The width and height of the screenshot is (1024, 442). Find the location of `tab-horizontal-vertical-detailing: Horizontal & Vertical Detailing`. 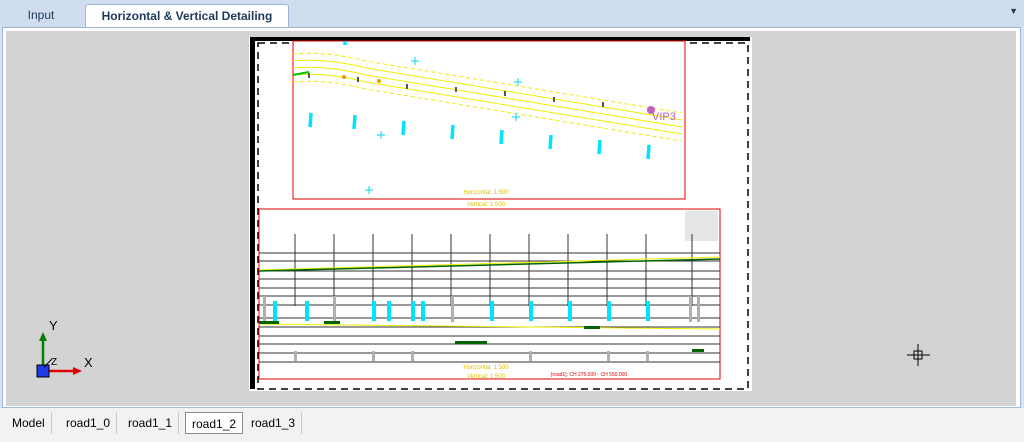

tab-horizontal-vertical-detailing: Horizontal & Vertical Detailing is located at coordinates (187, 16).